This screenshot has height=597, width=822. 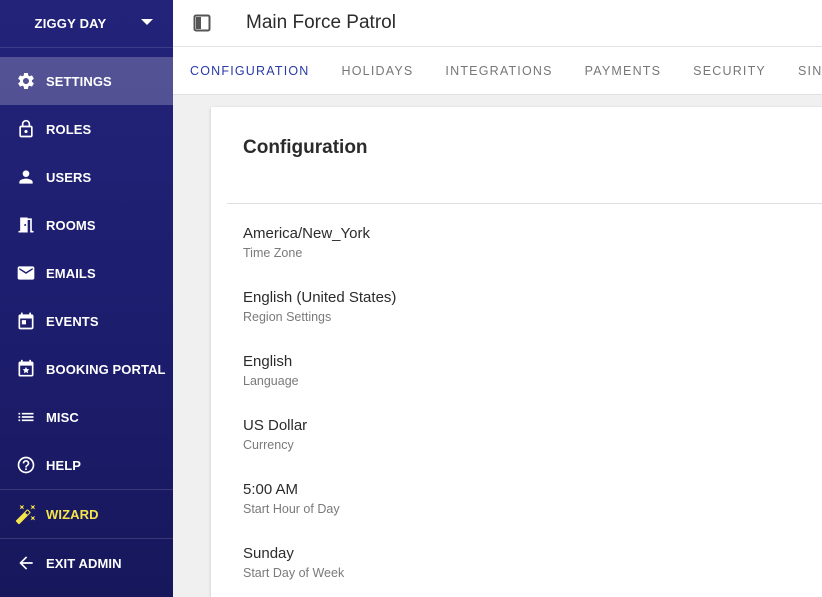 I want to click on person-icon, so click(x=26, y=177).